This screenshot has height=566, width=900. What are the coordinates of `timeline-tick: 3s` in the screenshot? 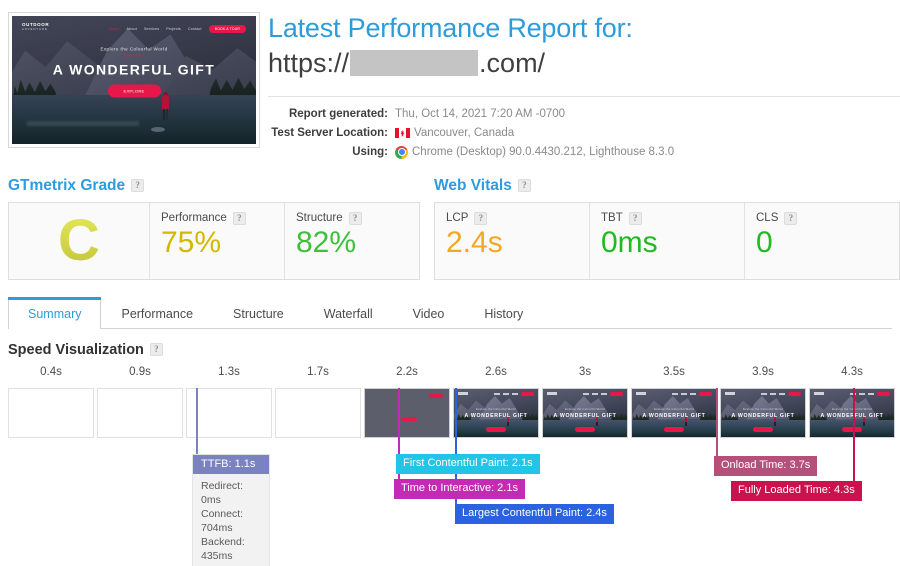 It's located at (585, 371).